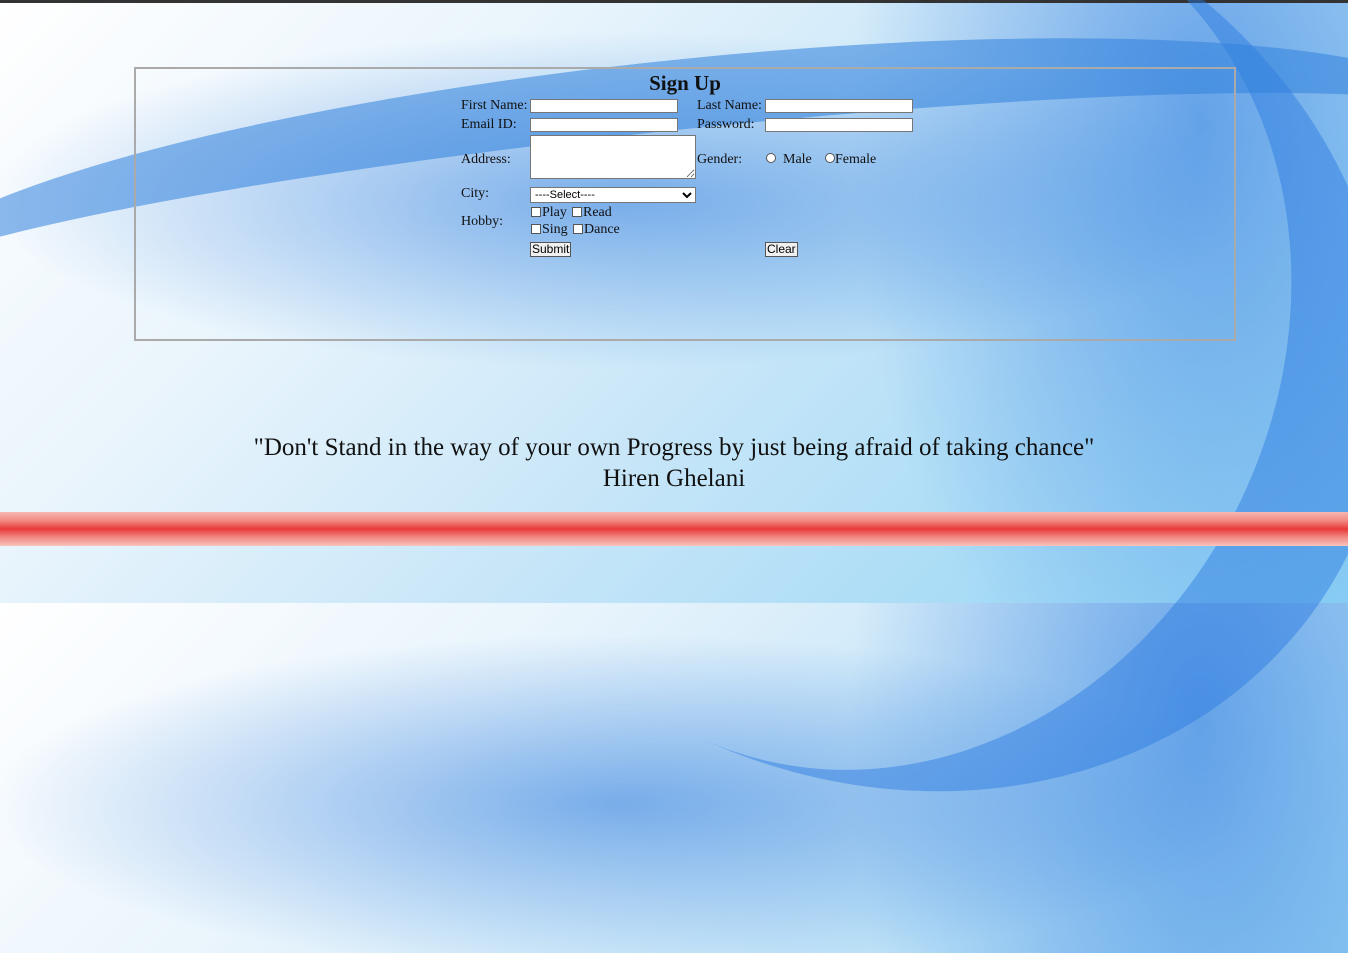 This screenshot has height=953, width=1348. What do you see at coordinates (602, 229) in the screenshot?
I see `hobby-dance-label: Dance` at bounding box center [602, 229].